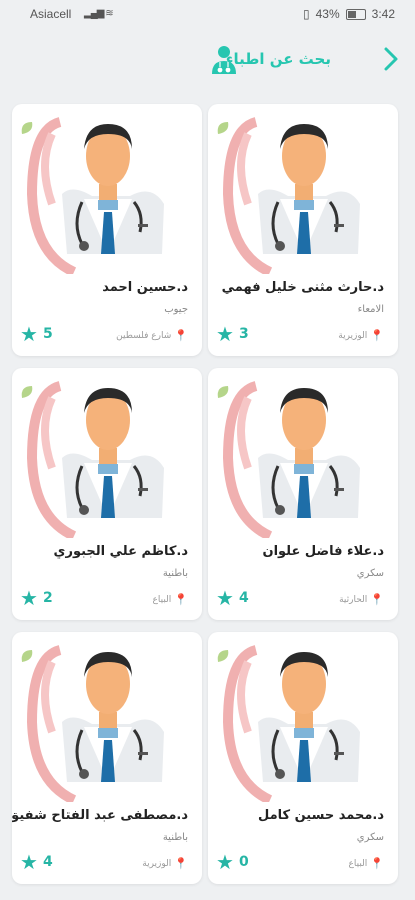 The image size is (415, 900). Describe the element at coordinates (120, 551) in the screenshot. I see `doctor-name: د.كاظم علي الجبوري` at that location.